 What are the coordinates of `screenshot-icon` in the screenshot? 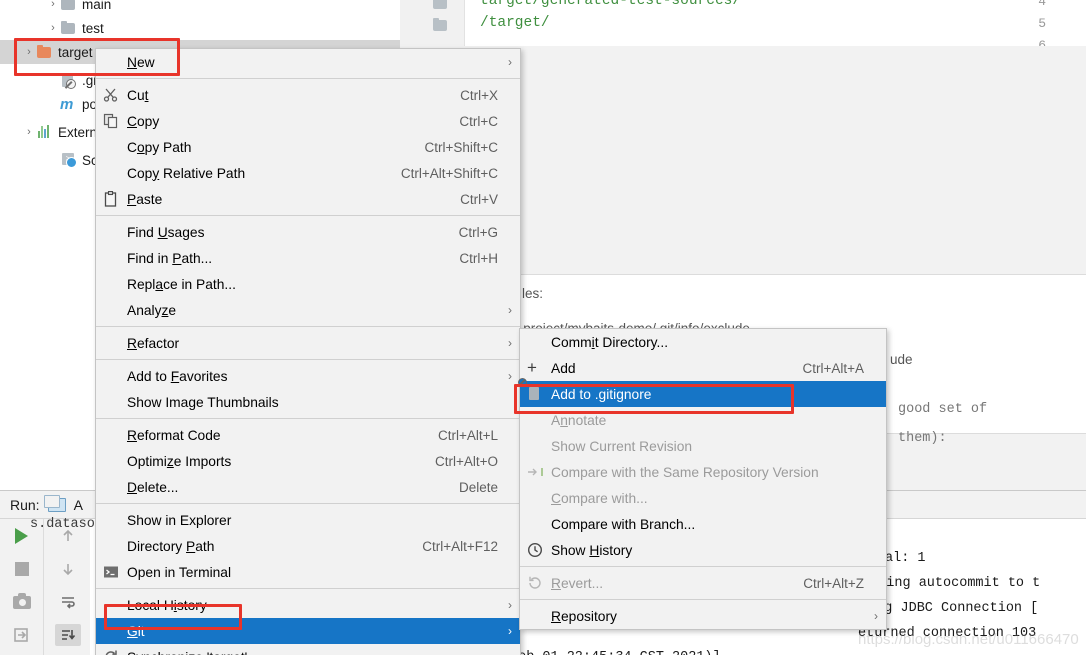 It's located at (22, 602).